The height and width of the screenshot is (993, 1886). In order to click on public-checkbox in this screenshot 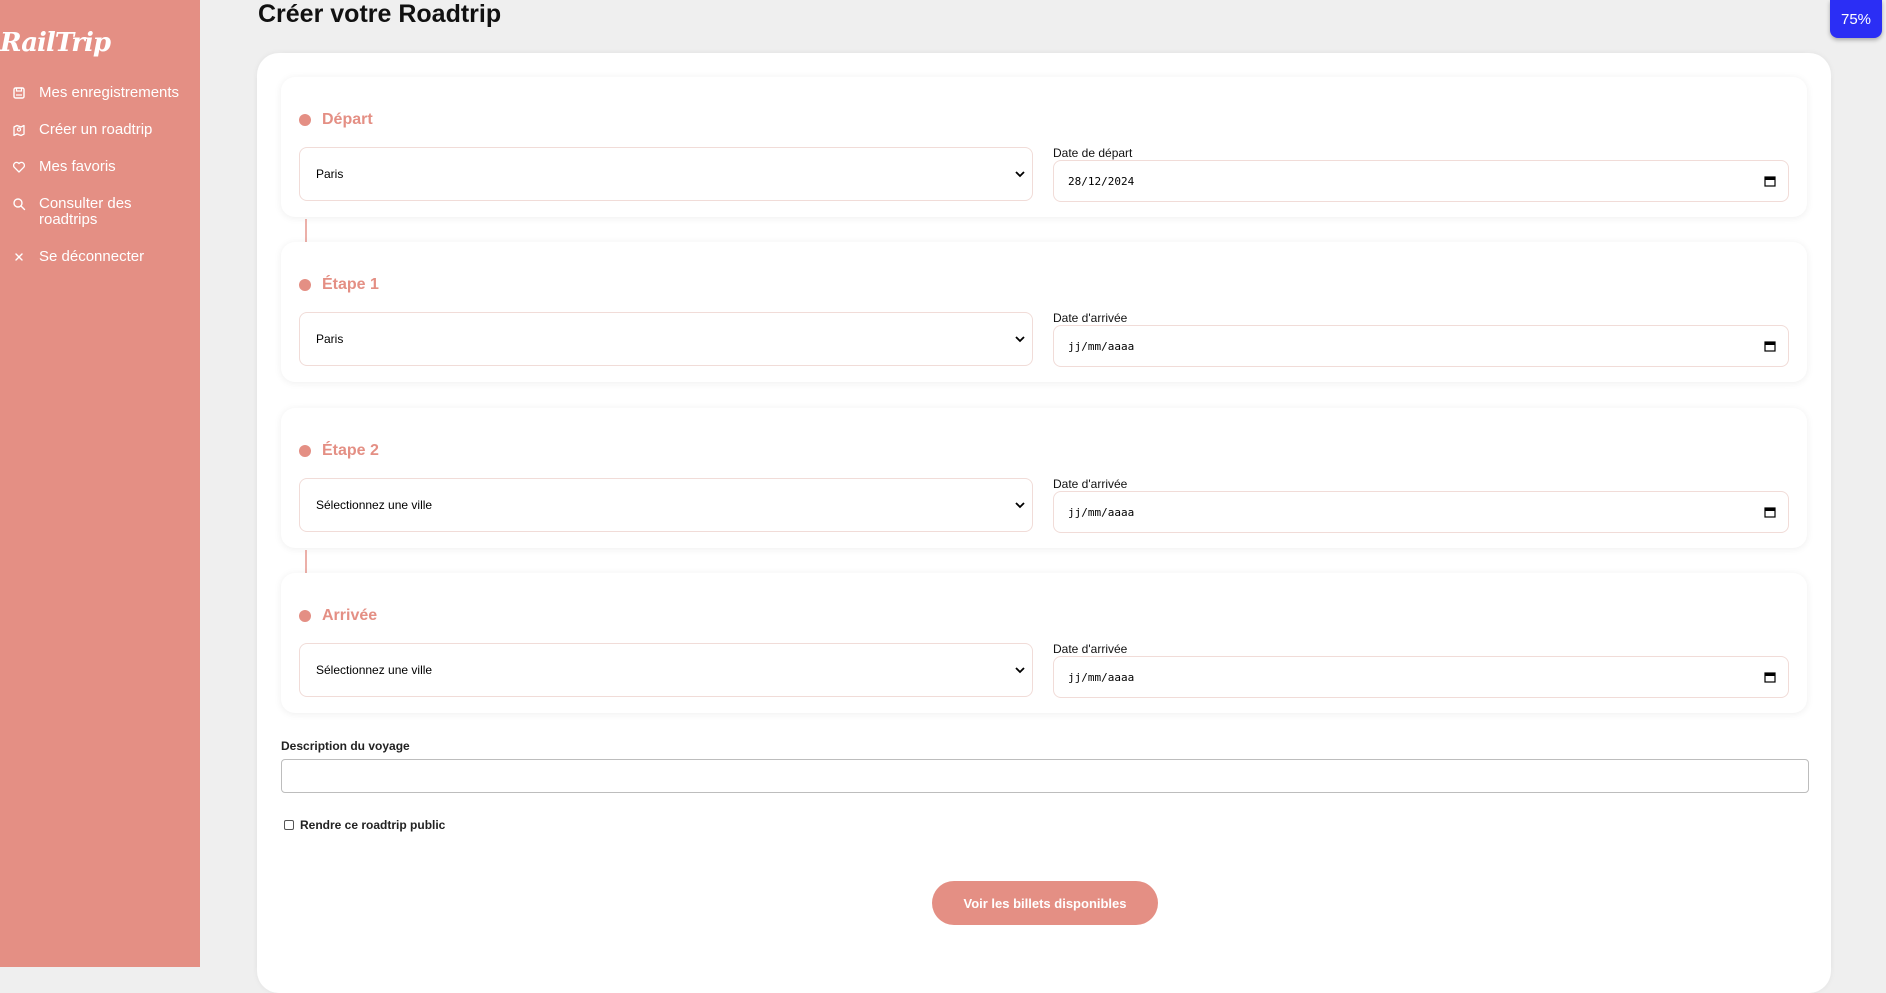, I will do `click(289, 825)`.